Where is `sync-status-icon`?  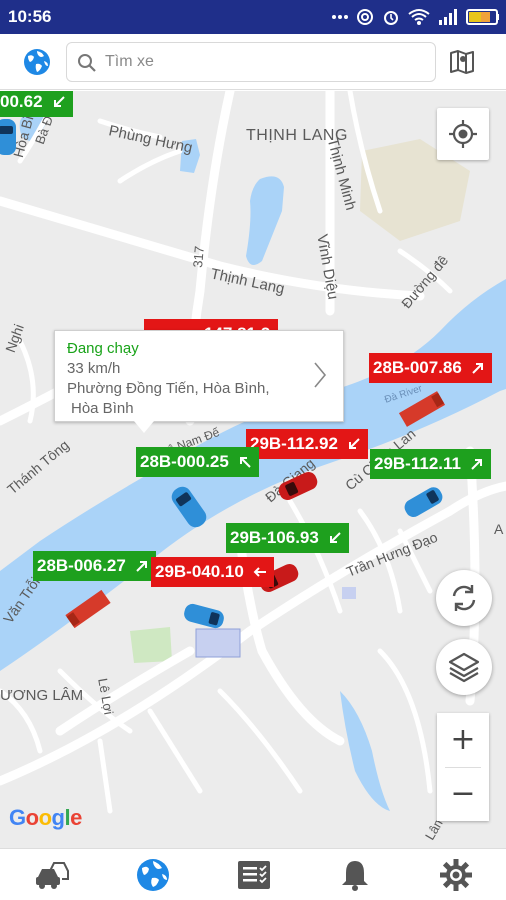
sync-status-icon is located at coordinates (365, 17).